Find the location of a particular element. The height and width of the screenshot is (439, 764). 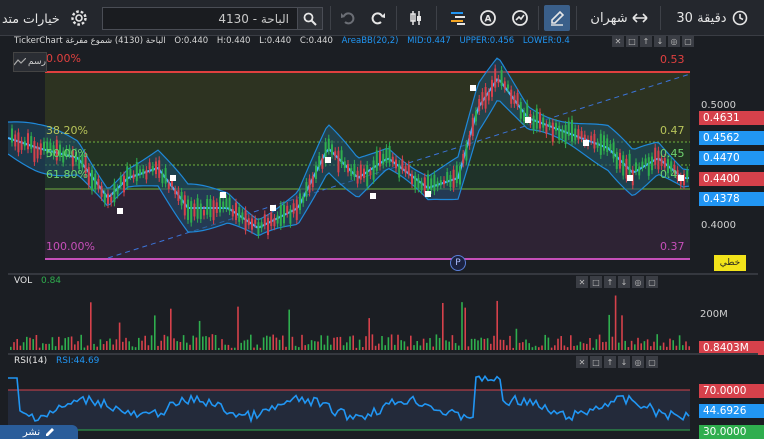

overlay-legend: رسم is located at coordinates (30, 62).